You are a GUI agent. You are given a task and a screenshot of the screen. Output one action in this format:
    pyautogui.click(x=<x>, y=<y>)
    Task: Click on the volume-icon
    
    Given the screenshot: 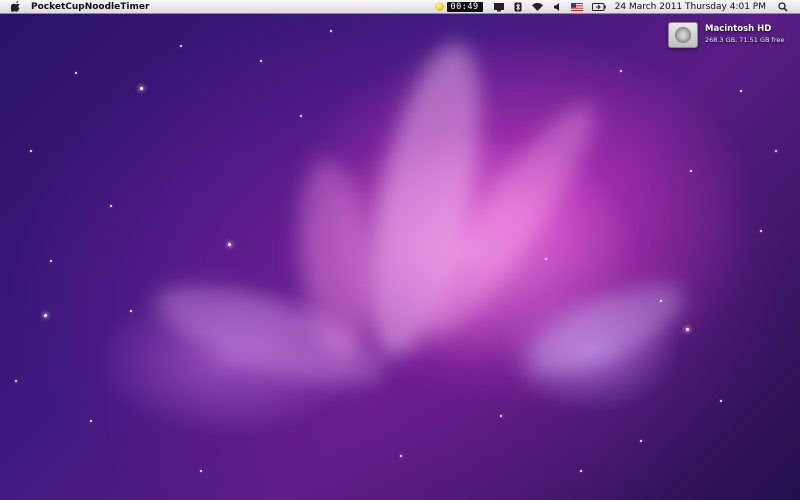 What is the action you would take?
    pyautogui.click(x=557, y=6)
    